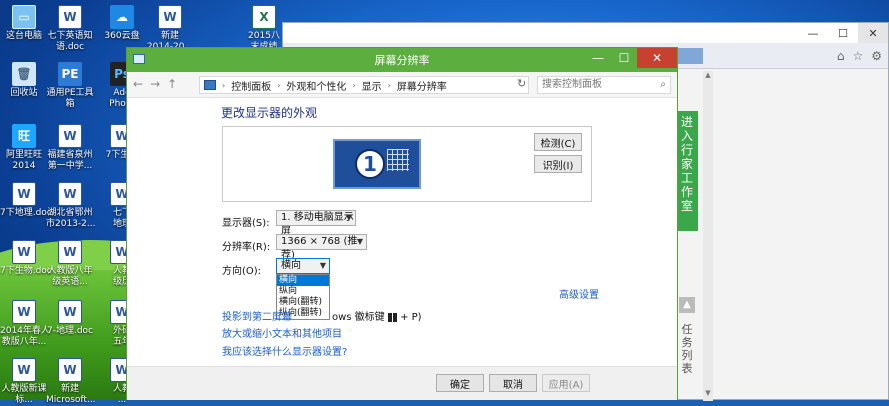 This screenshot has width=889, height=406. I want to click on browser-minimize-button: —, so click(813, 33).